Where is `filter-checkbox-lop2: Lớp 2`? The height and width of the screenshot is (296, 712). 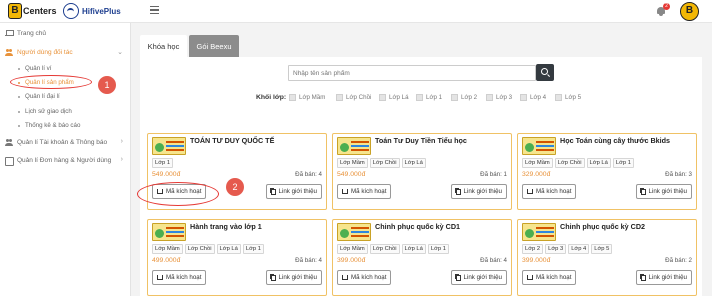 filter-checkbox-lop2: Lớp 2 is located at coordinates (464, 97).